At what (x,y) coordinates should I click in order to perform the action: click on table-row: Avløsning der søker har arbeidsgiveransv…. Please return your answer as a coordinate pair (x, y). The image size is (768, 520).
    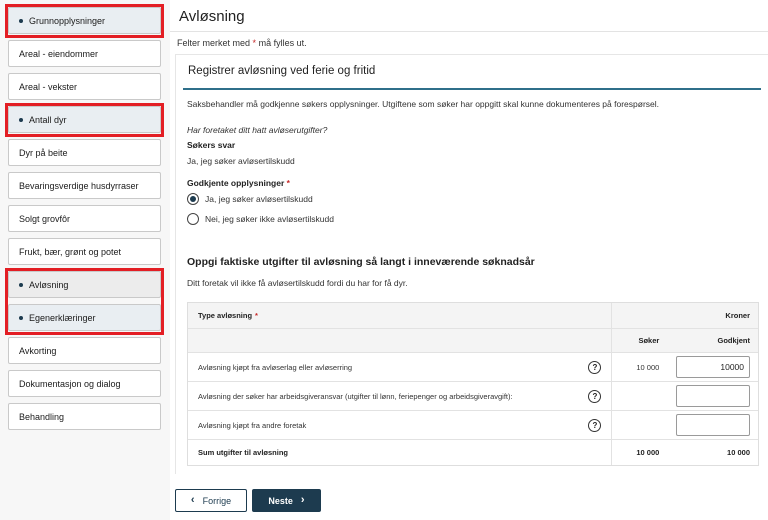
    Looking at the image, I should click on (473, 396).